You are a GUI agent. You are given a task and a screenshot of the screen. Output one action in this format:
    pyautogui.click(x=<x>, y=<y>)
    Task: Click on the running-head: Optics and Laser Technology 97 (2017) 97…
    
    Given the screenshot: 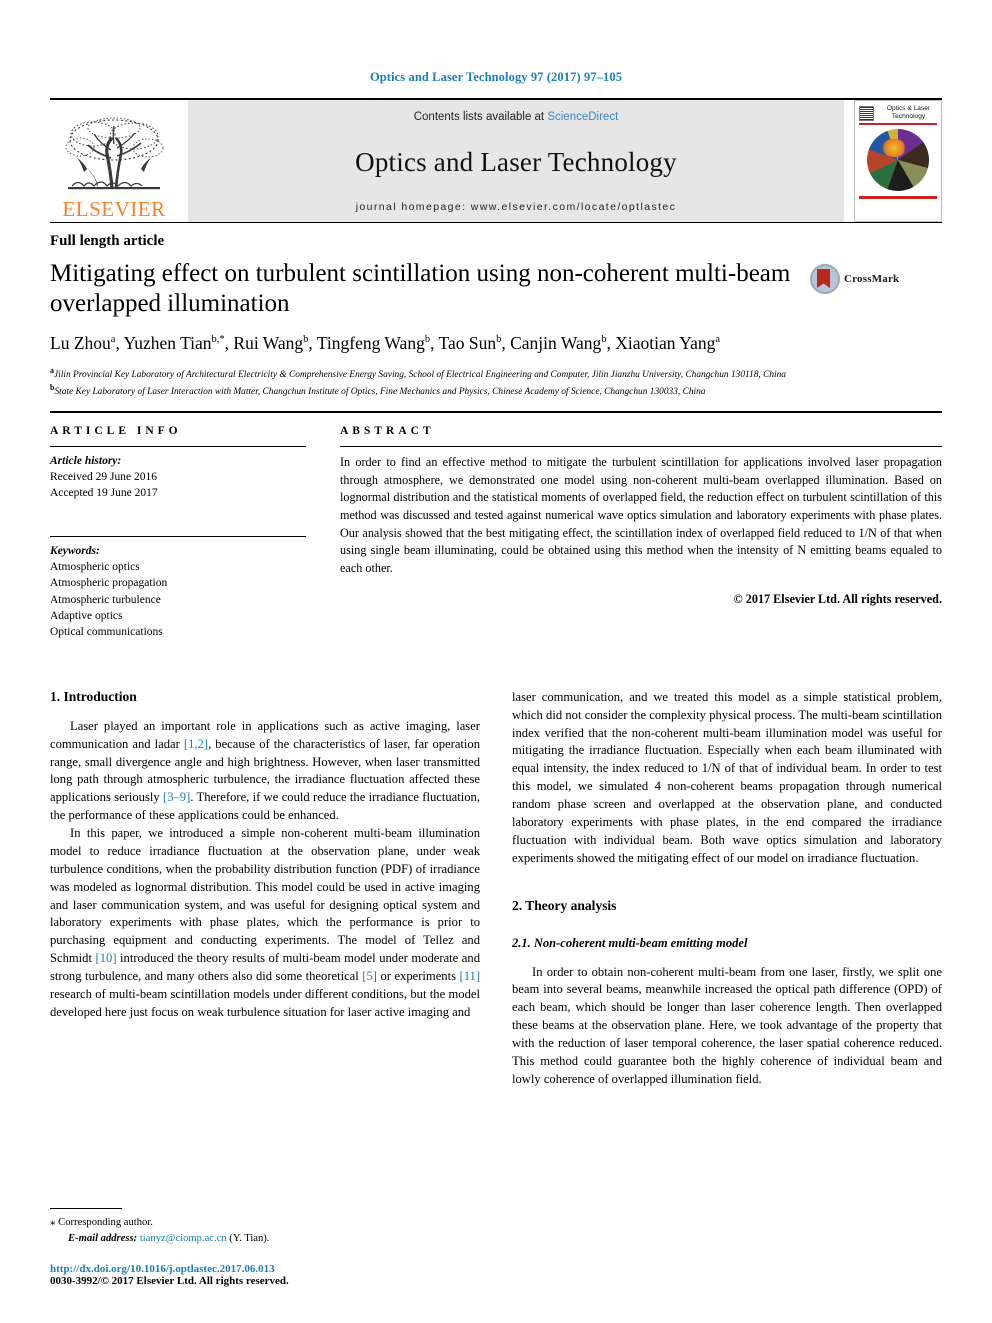 What is the action you would take?
    pyautogui.click(x=496, y=77)
    